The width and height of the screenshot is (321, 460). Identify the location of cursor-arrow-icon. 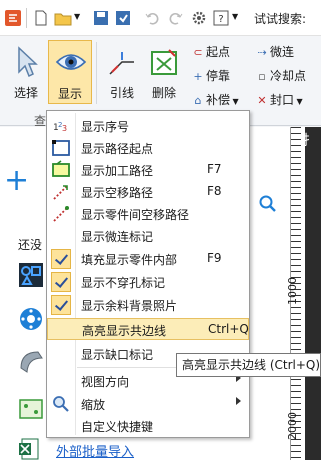
(28, 62).